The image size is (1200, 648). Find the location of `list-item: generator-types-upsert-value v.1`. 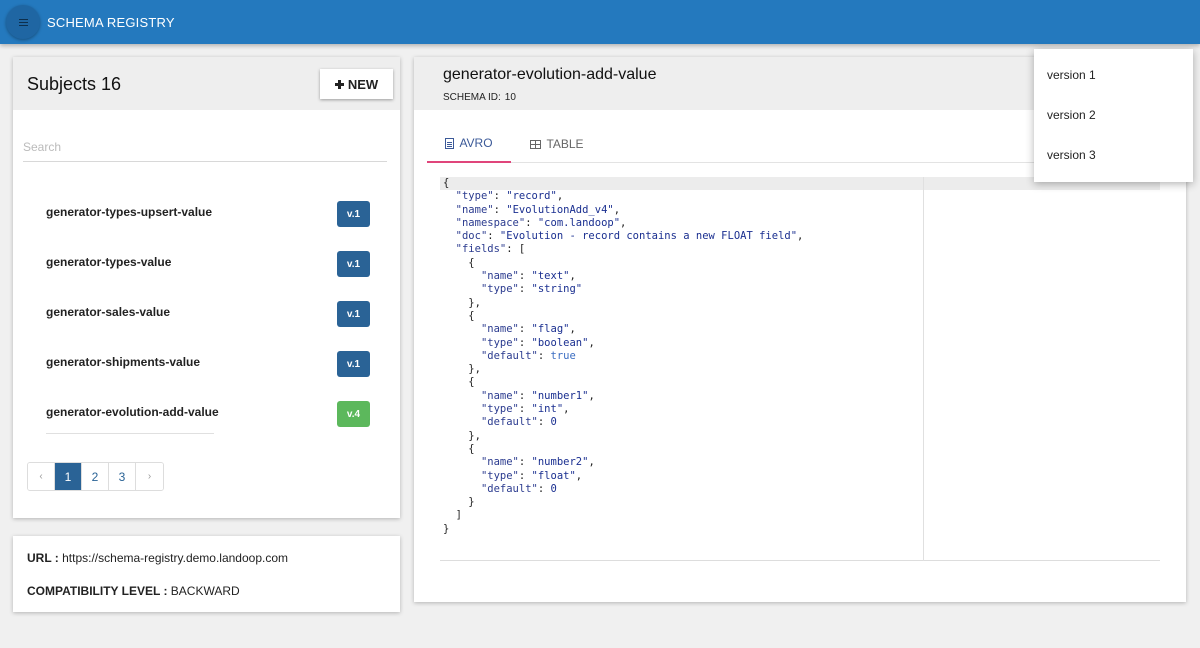

list-item: generator-types-upsert-value v.1 is located at coordinates (208, 215).